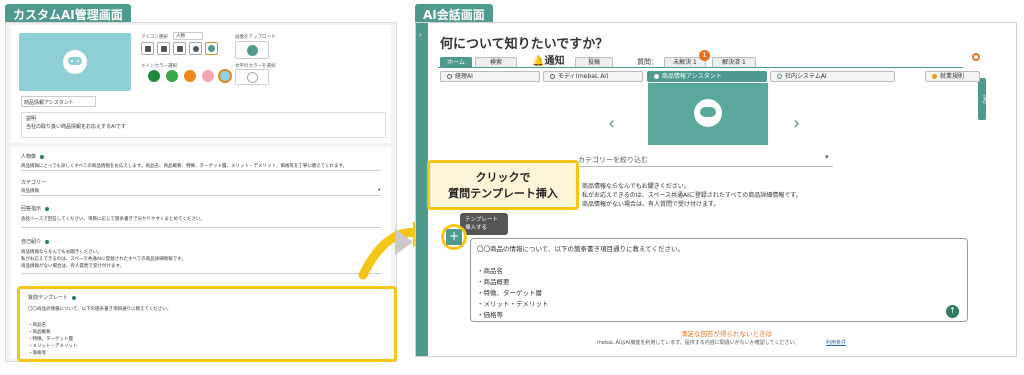 The image size is (1024, 375). Describe the element at coordinates (255, 37) in the screenshot. I see `upload-label: 画像をアップロード` at that location.